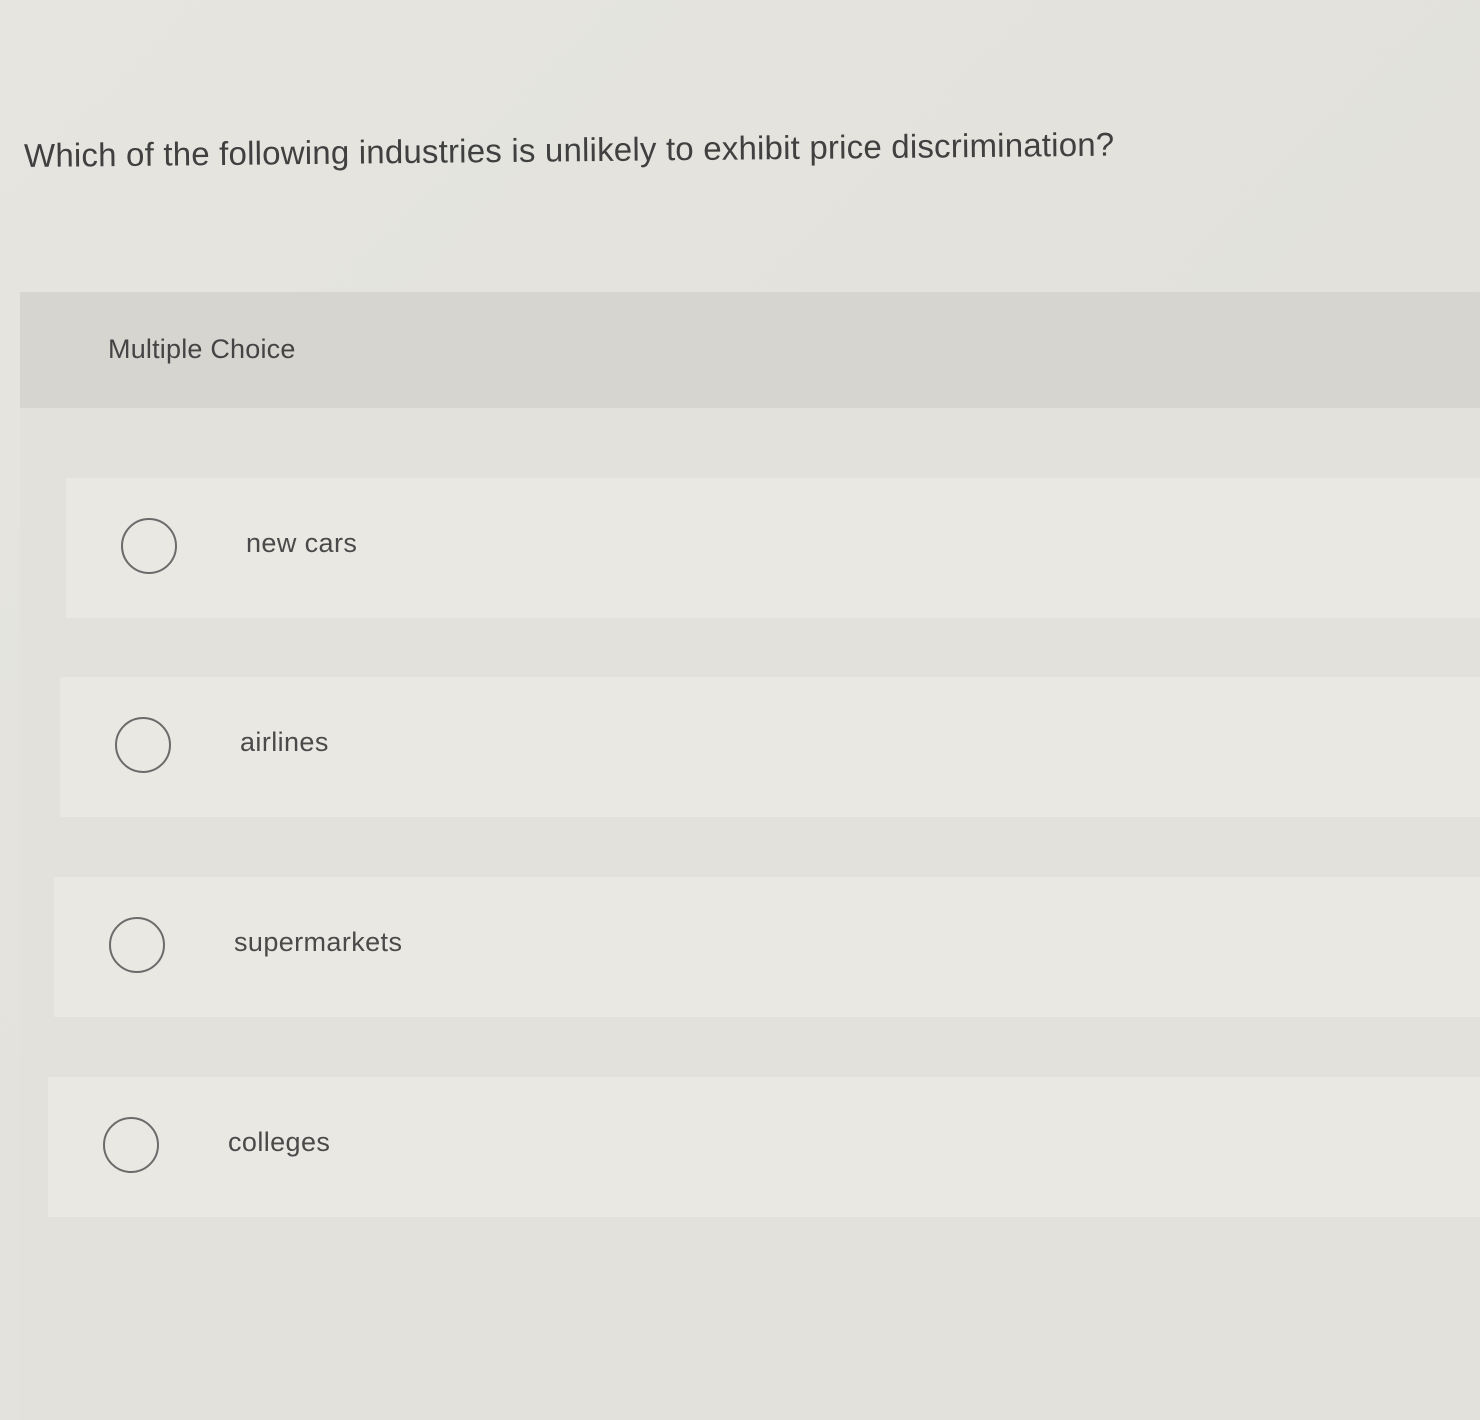  I want to click on answer-option-label: new cars, so click(302, 543).